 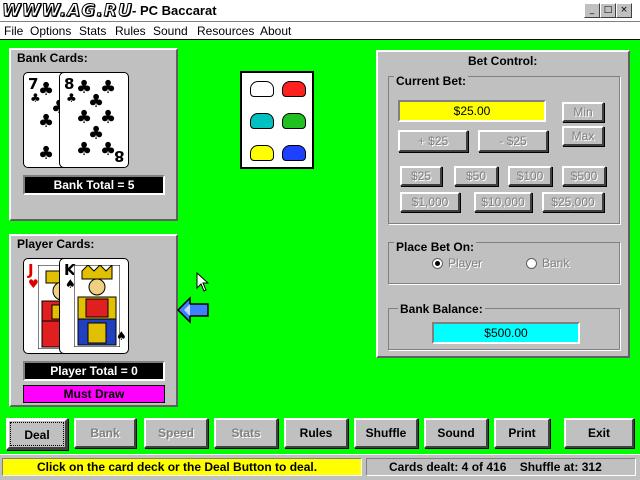 I want to click on menu-sound: Sound, so click(x=170, y=31).